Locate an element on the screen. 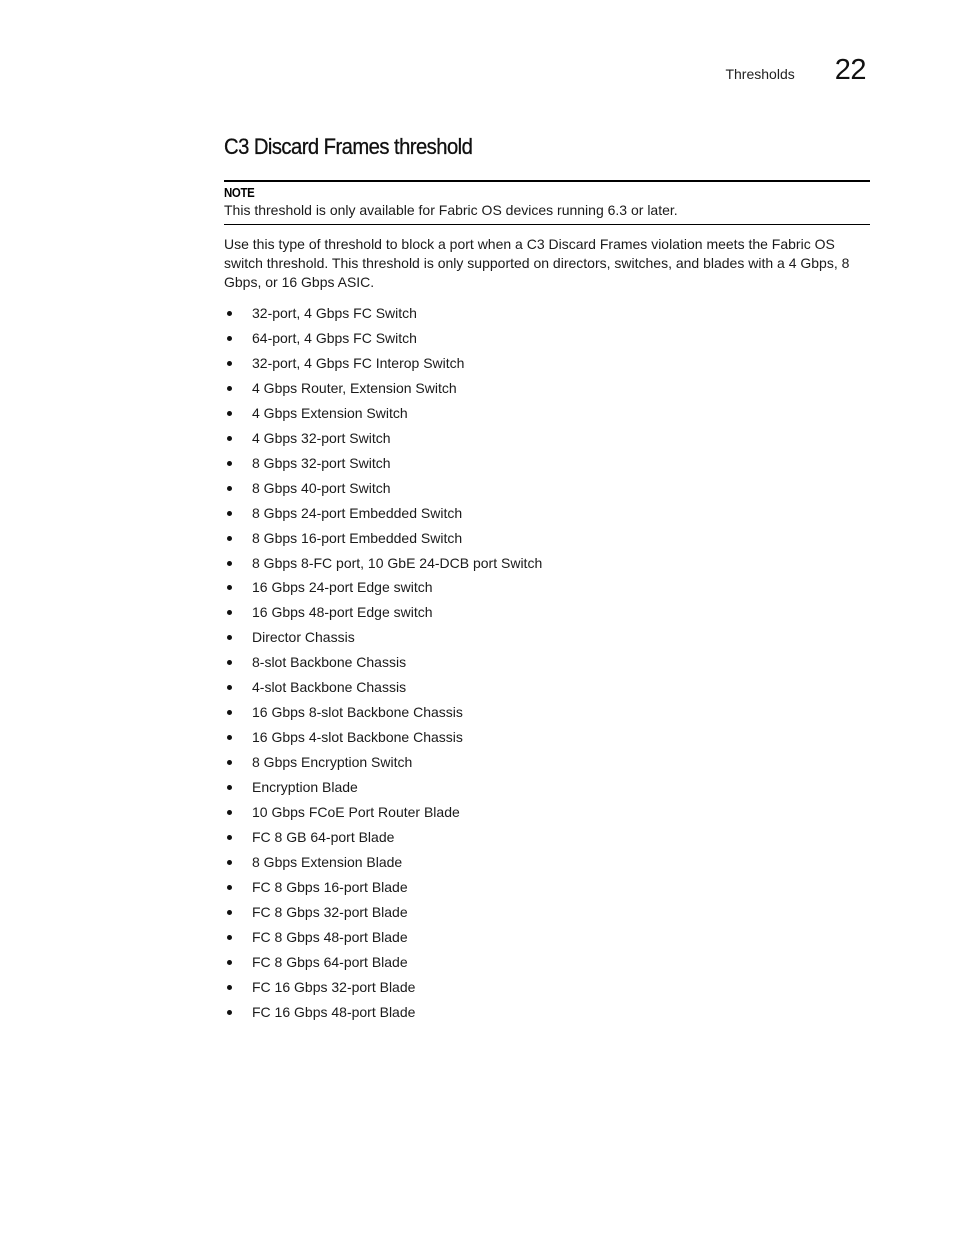 Image resolution: width=954 pixels, height=1235 pixels. list-item: 8 Gbps 40-port Switch is located at coordinates (547, 488).